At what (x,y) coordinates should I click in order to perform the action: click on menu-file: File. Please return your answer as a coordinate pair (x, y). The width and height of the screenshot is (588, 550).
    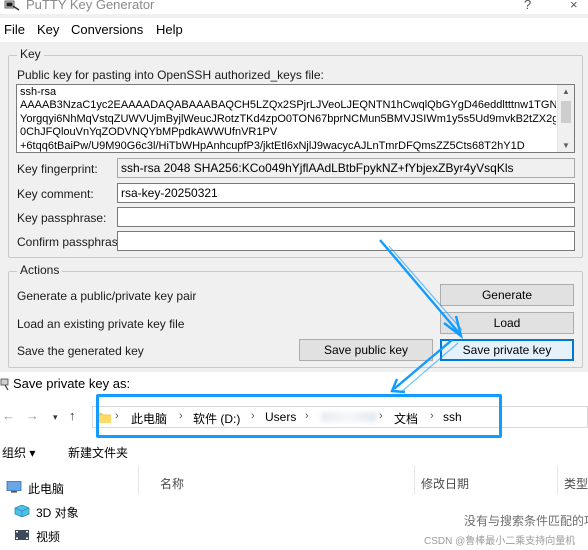
    Looking at the image, I should click on (14, 29).